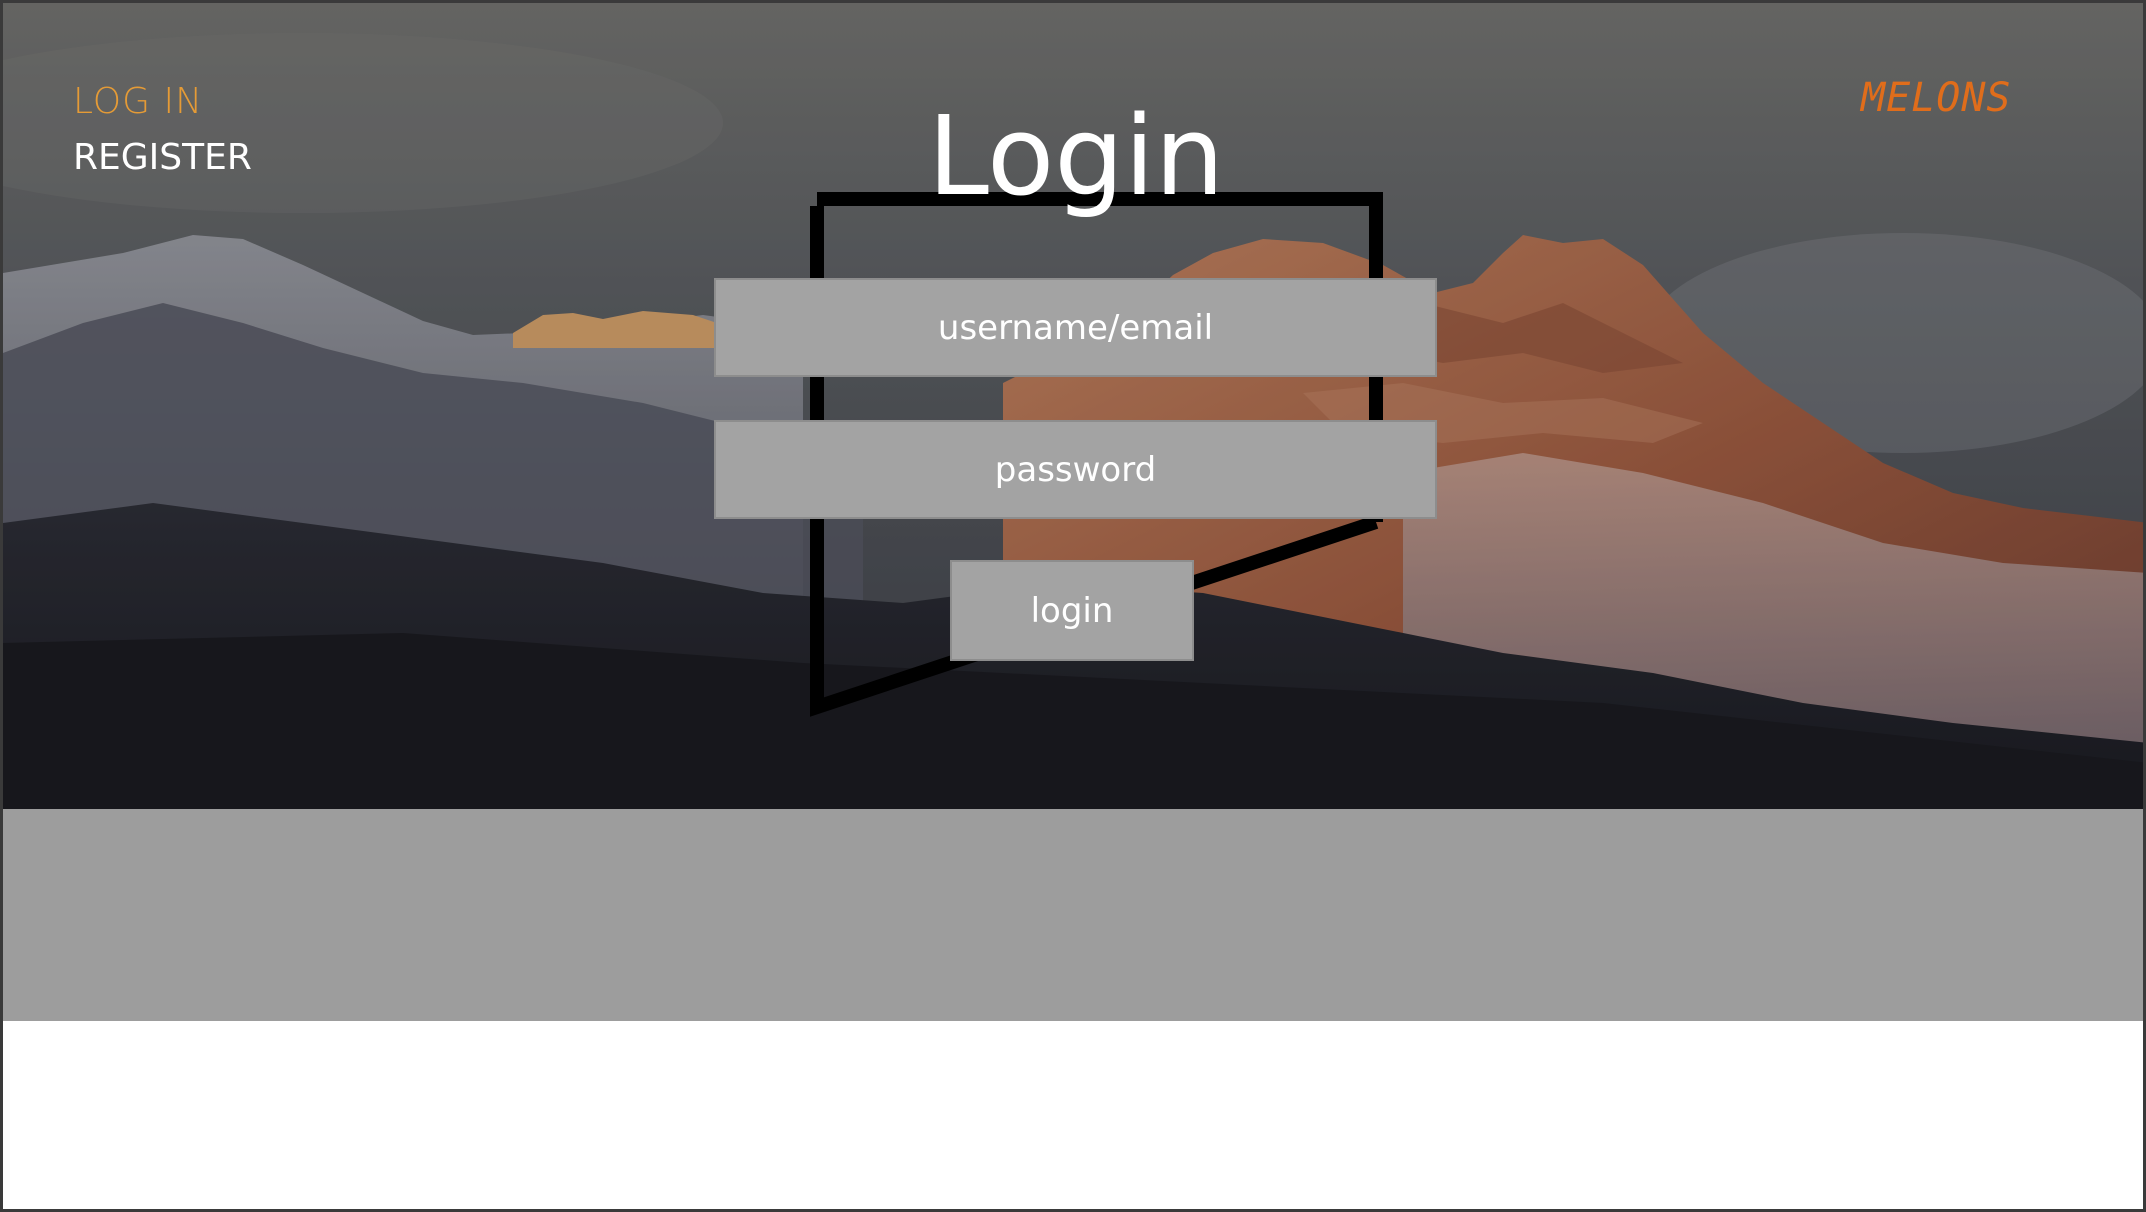  Describe the element at coordinates (1075, 469) in the screenshot. I see `password-input` at that location.